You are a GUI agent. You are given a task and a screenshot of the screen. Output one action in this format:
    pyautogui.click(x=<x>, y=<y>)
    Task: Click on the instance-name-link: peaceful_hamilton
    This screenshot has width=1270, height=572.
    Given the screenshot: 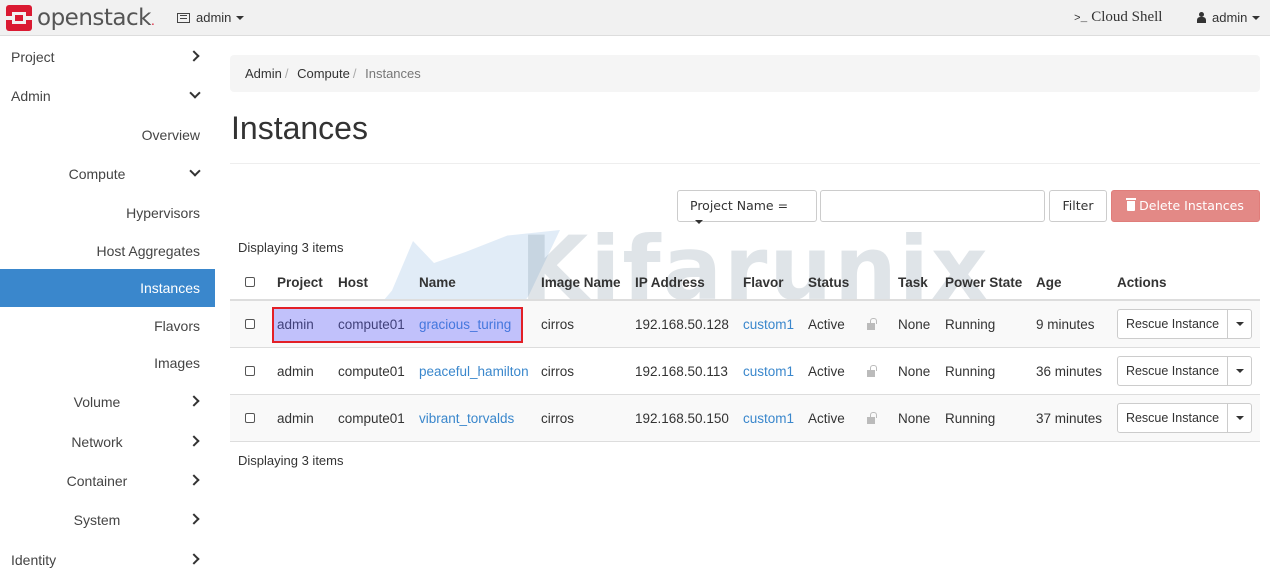 What is the action you would take?
    pyautogui.click(x=474, y=371)
    